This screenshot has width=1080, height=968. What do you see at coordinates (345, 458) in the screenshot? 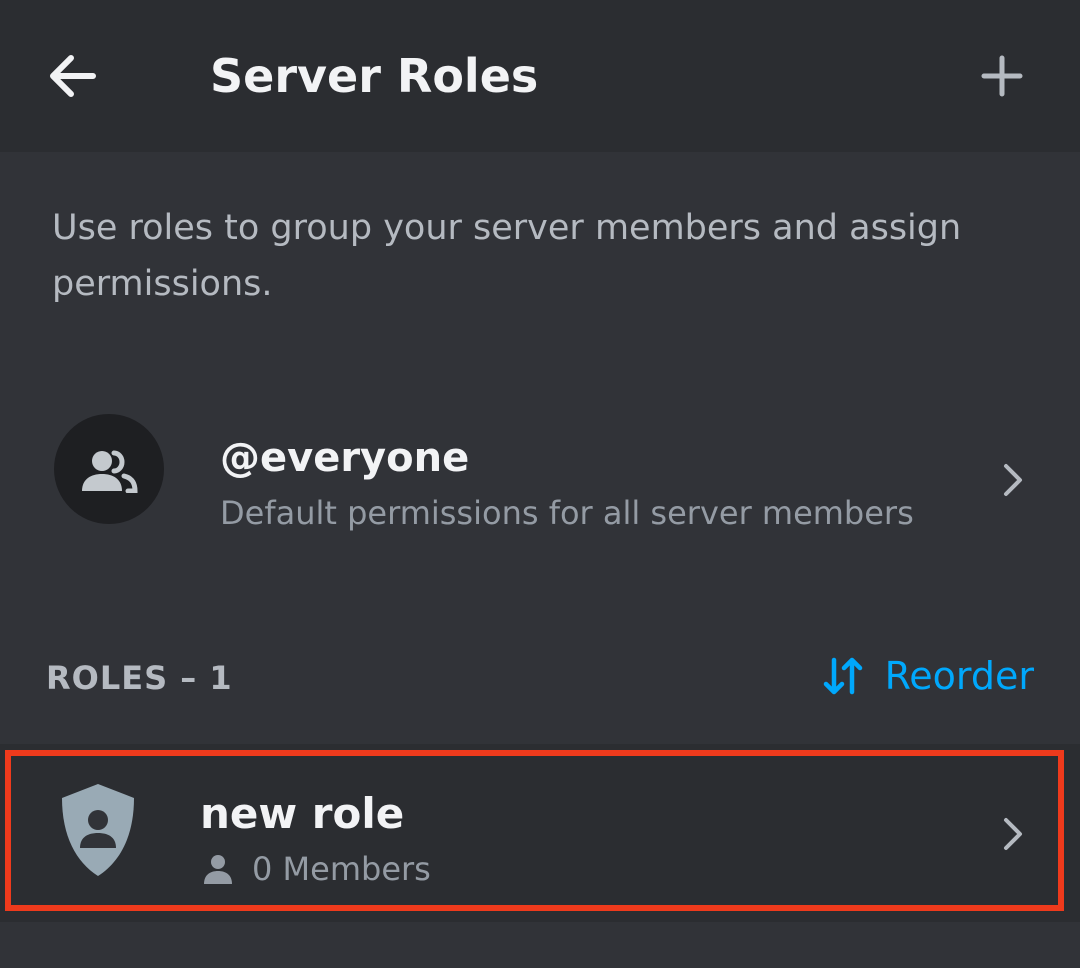
I see `everyone-role-name: @everyone` at bounding box center [345, 458].